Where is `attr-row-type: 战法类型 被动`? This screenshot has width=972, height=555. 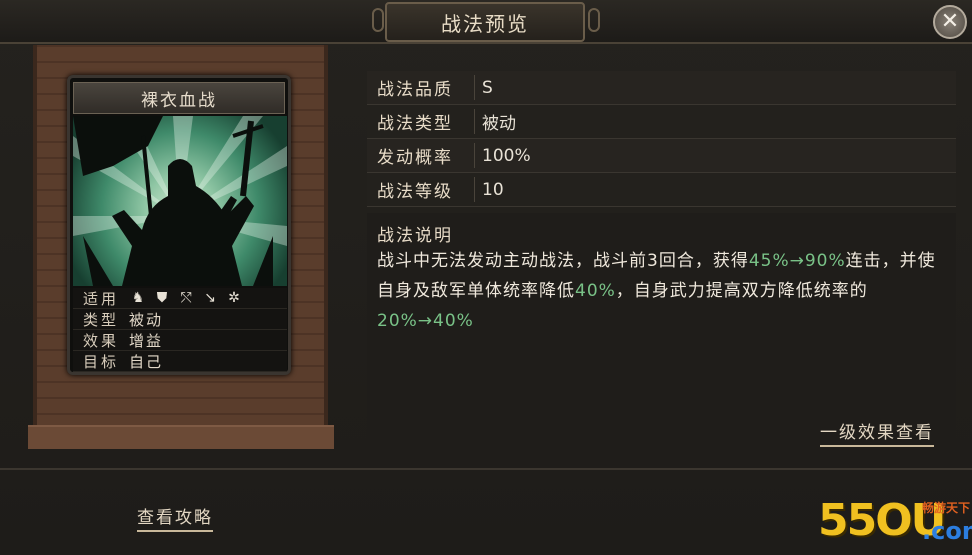 attr-row-type: 战法类型 被动 is located at coordinates (661, 122).